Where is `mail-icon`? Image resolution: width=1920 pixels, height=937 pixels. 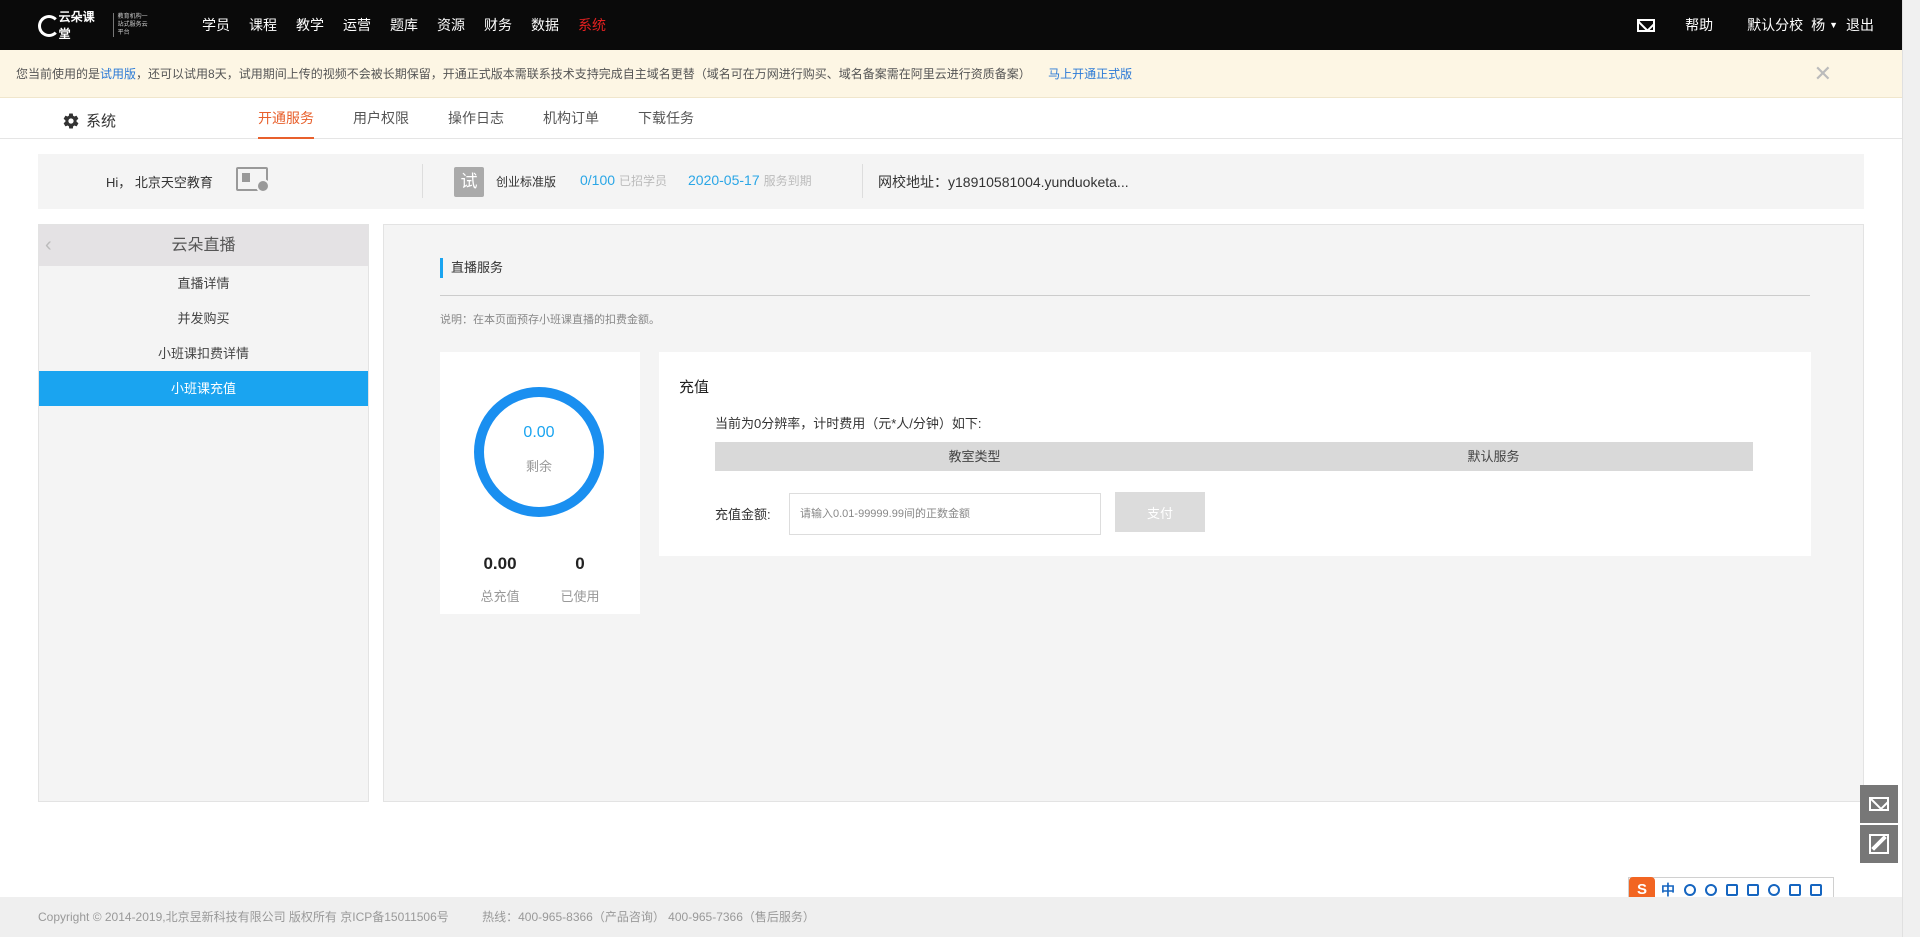 mail-icon is located at coordinates (1646, 25).